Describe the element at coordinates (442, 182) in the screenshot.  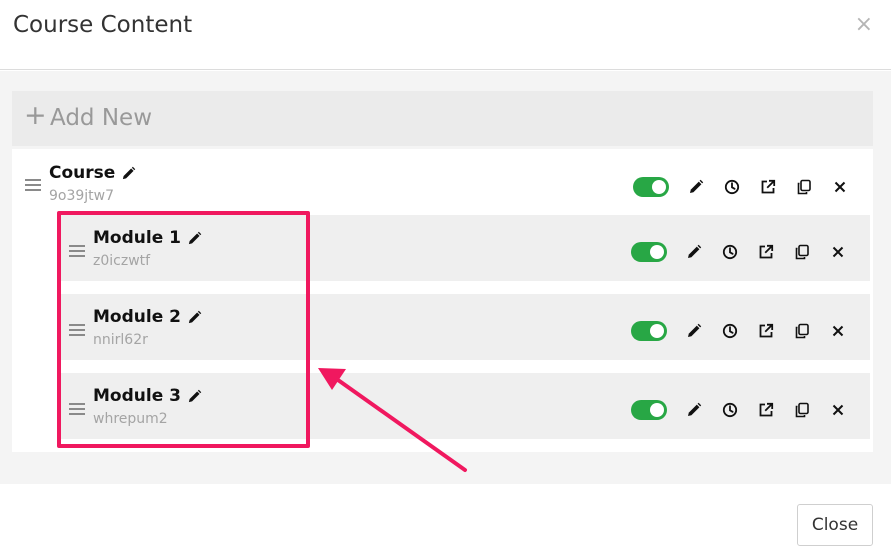
I see `course-row: Course 9o39jtw7` at that location.